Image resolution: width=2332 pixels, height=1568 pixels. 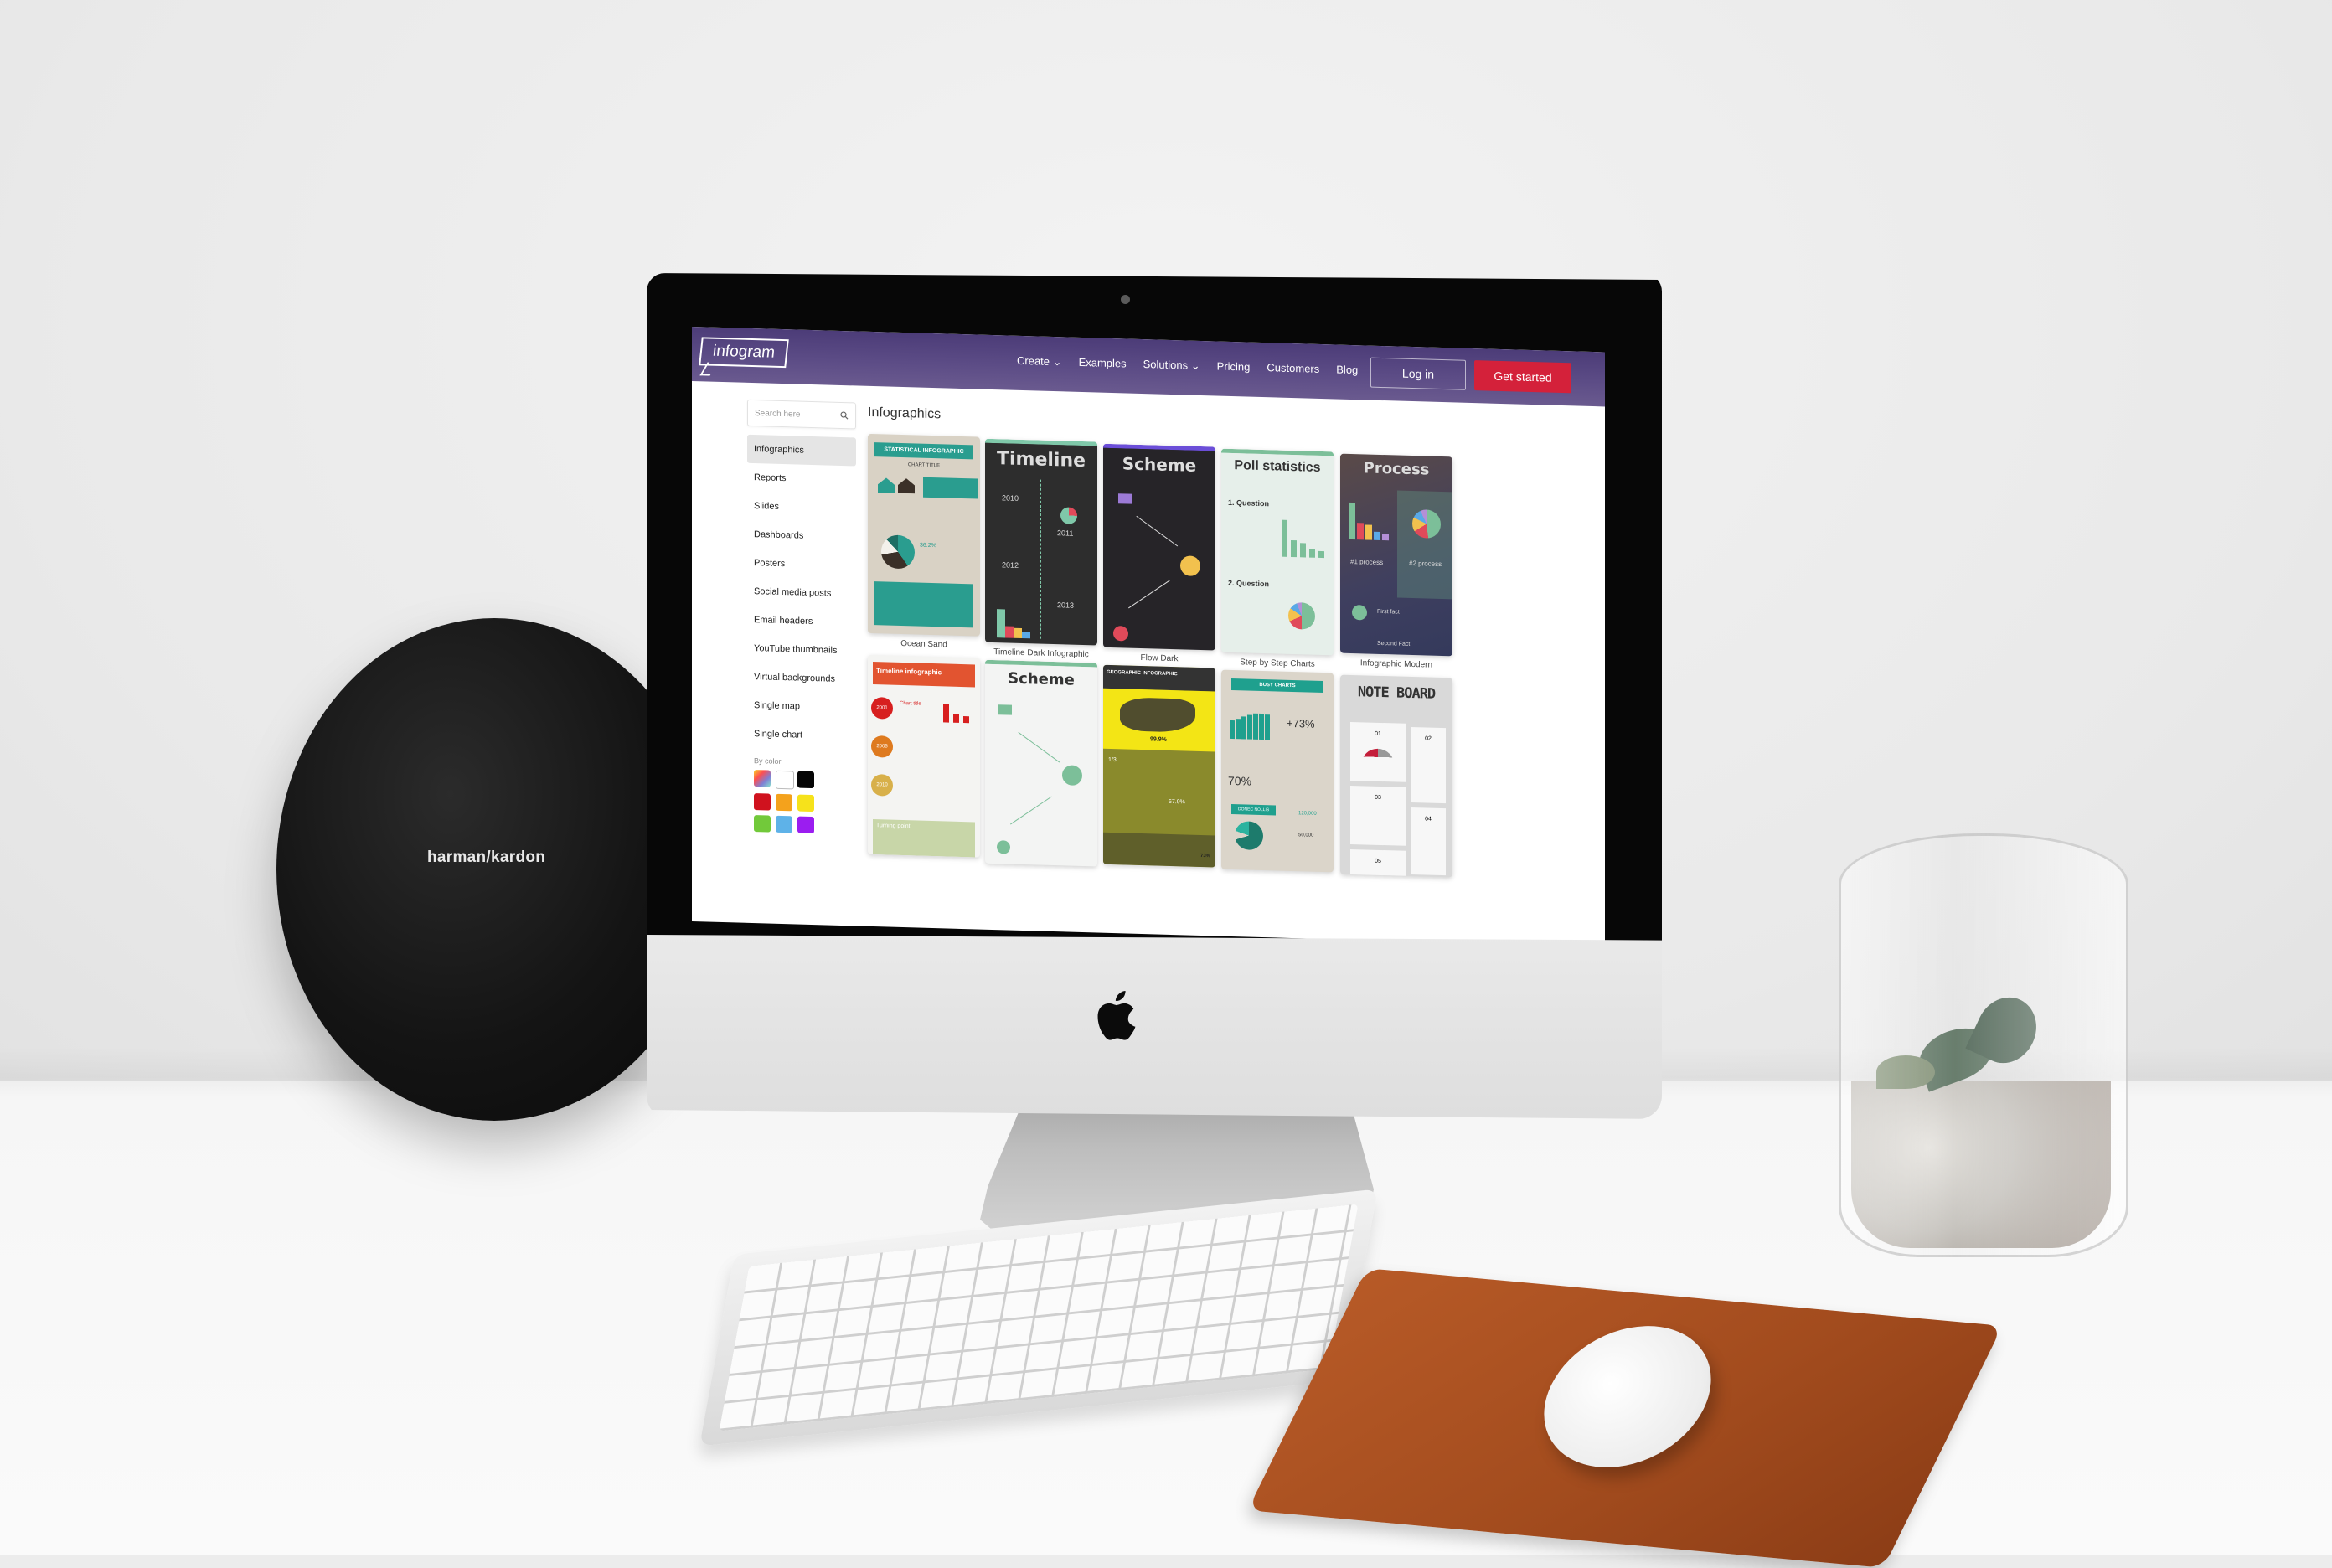 I want to click on timeline-year: 2001, so click(x=882, y=708).